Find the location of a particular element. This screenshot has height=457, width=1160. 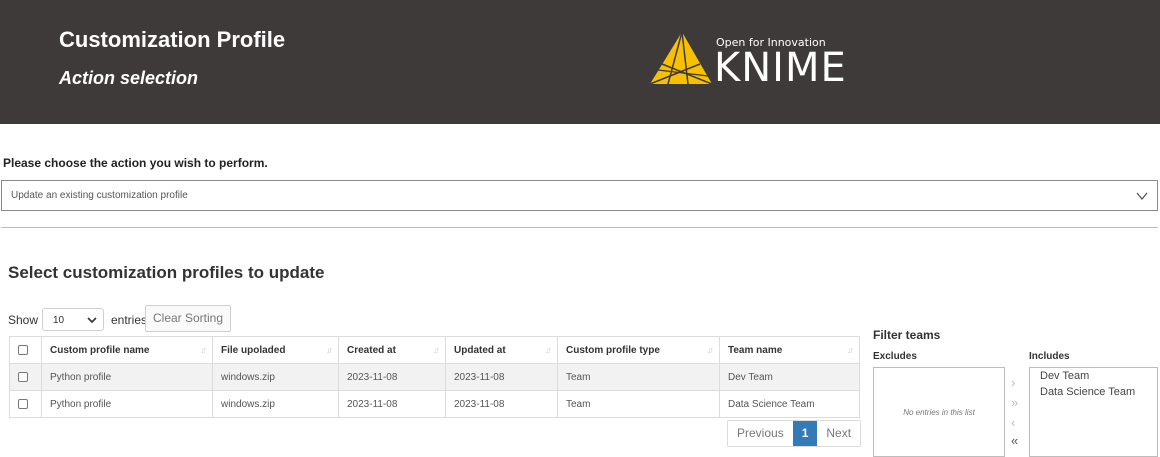

select-all-checkbox-cell is located at coordinates (25, 350).